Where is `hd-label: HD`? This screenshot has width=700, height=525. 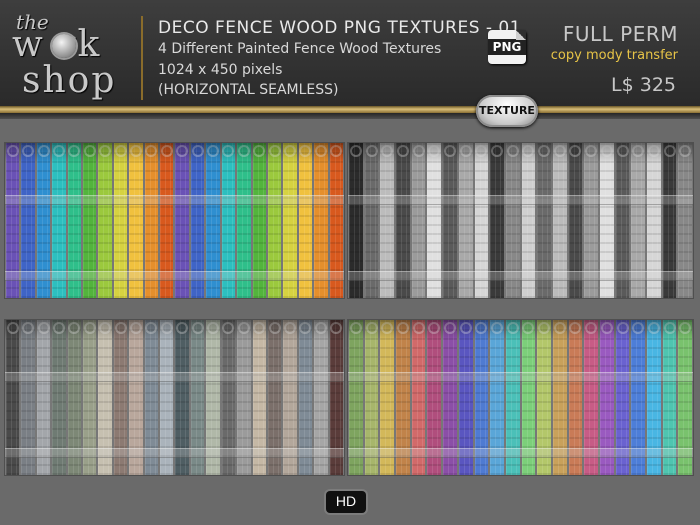
hd-label: HD is located at coordinates (346, 501).